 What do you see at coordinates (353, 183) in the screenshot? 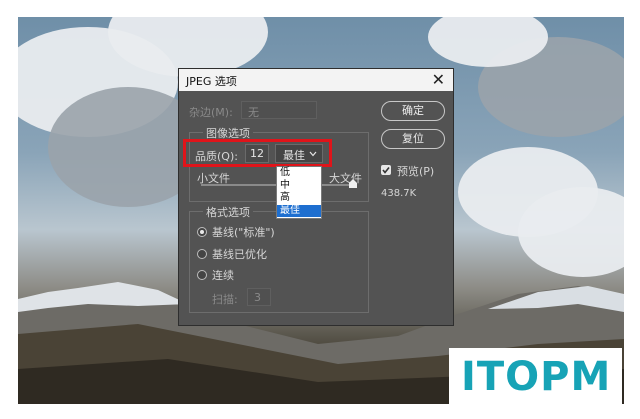
I see `slider-thumb-icon` at bounding box center [353, 183].